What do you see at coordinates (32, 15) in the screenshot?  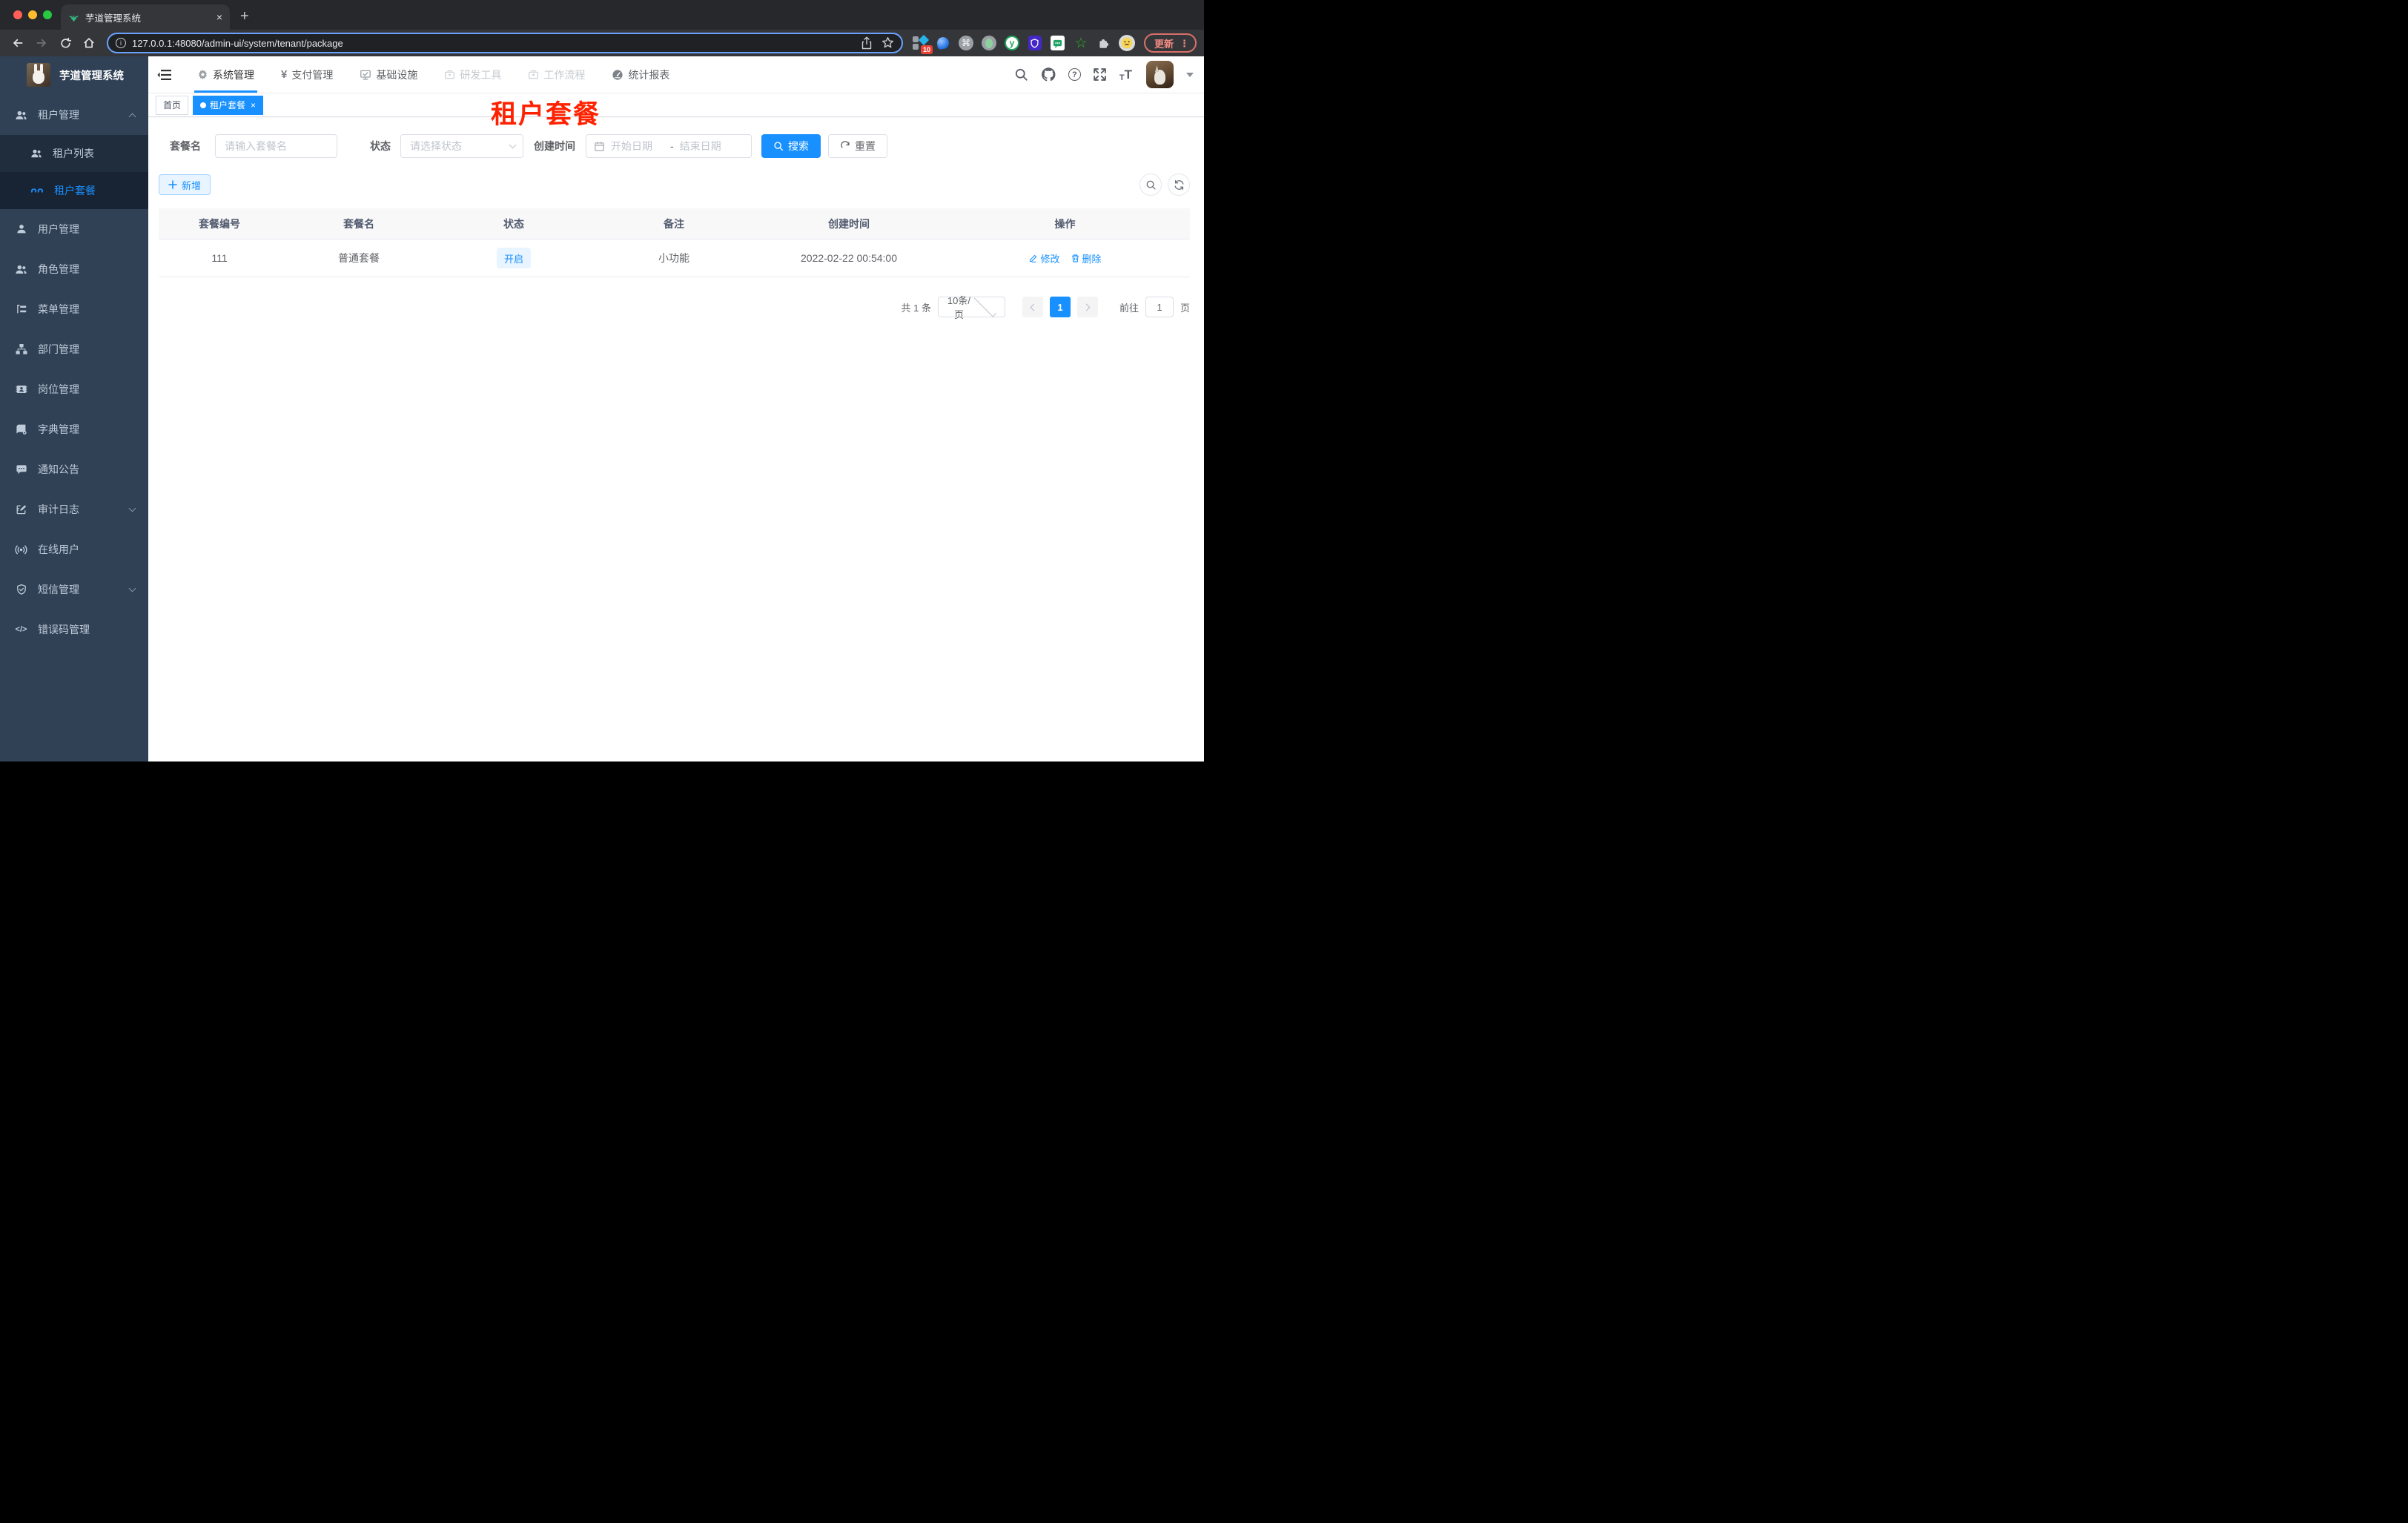 I see `minimize-window-button` at bounding box center [32, 15].